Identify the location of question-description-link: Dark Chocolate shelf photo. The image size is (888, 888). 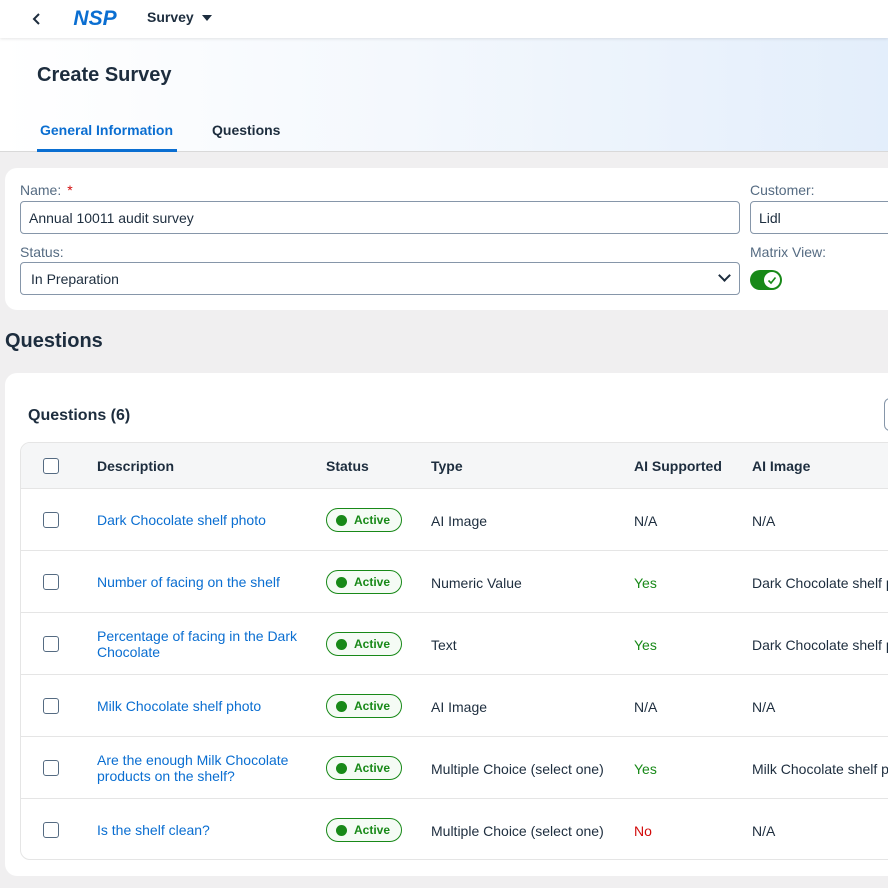
(204, 520).